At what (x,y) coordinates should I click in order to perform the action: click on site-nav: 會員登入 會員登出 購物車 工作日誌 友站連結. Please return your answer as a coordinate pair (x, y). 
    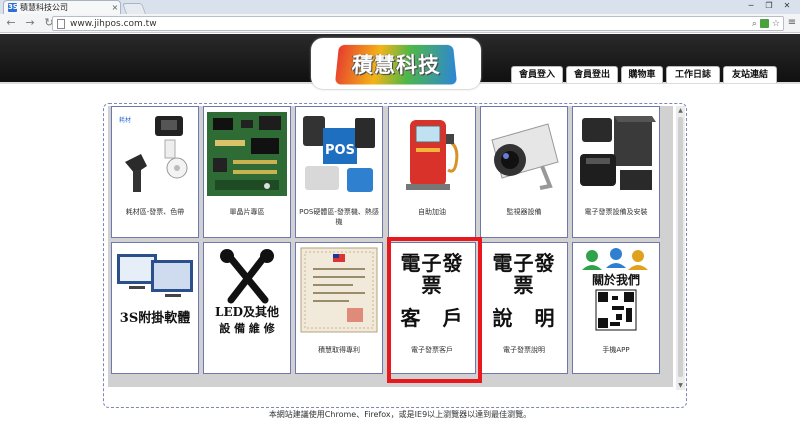
    Looking at the image, I should click on (644, 74).